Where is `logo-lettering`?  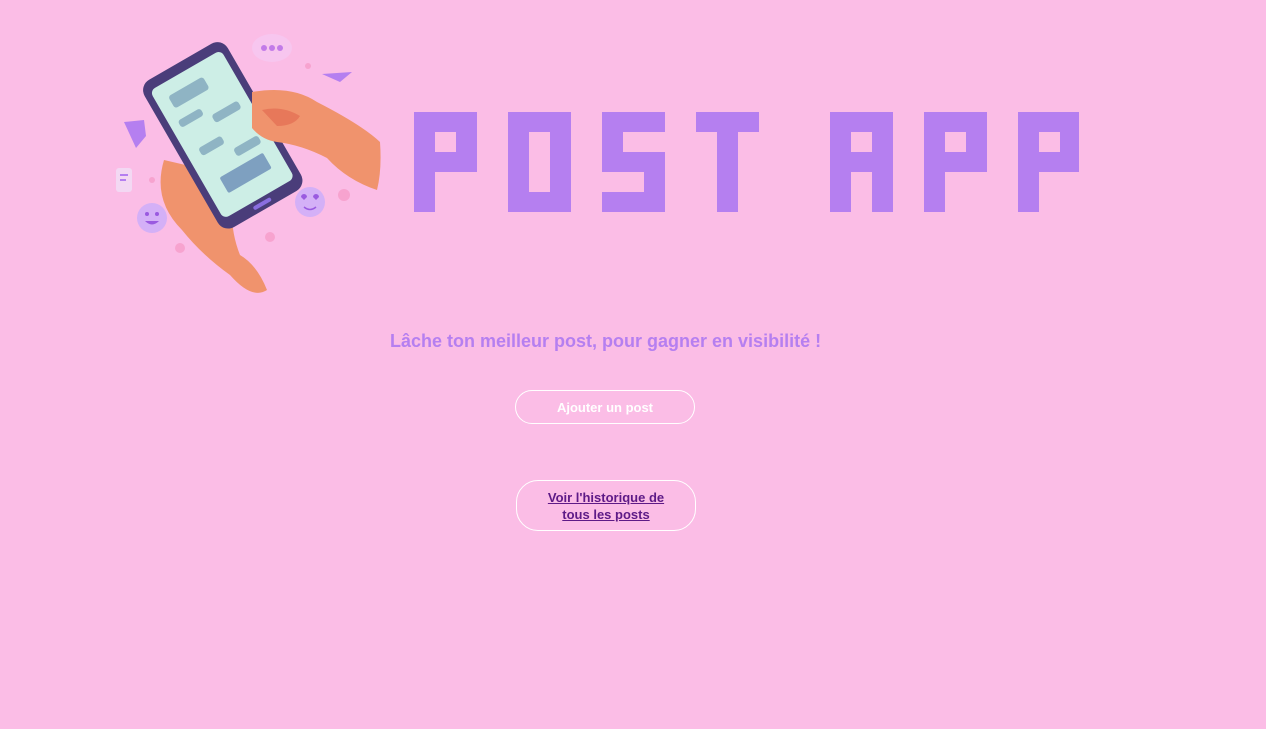 logo-lettering is located at coordinates (747, 162).